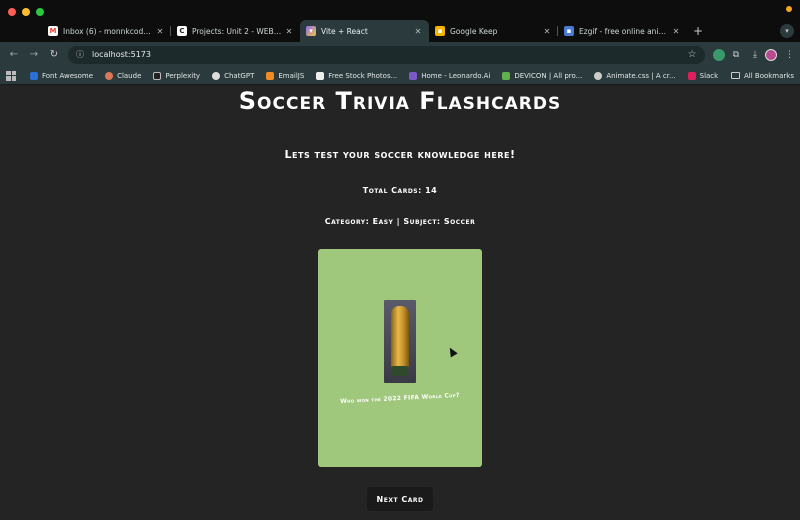 Image resolution: width=800 pixels, height=520 pixels. What do you see at coordinates (440, 31) in the screenshot?
I see `keep-icon: ▪` at bounding box center [440, 31].